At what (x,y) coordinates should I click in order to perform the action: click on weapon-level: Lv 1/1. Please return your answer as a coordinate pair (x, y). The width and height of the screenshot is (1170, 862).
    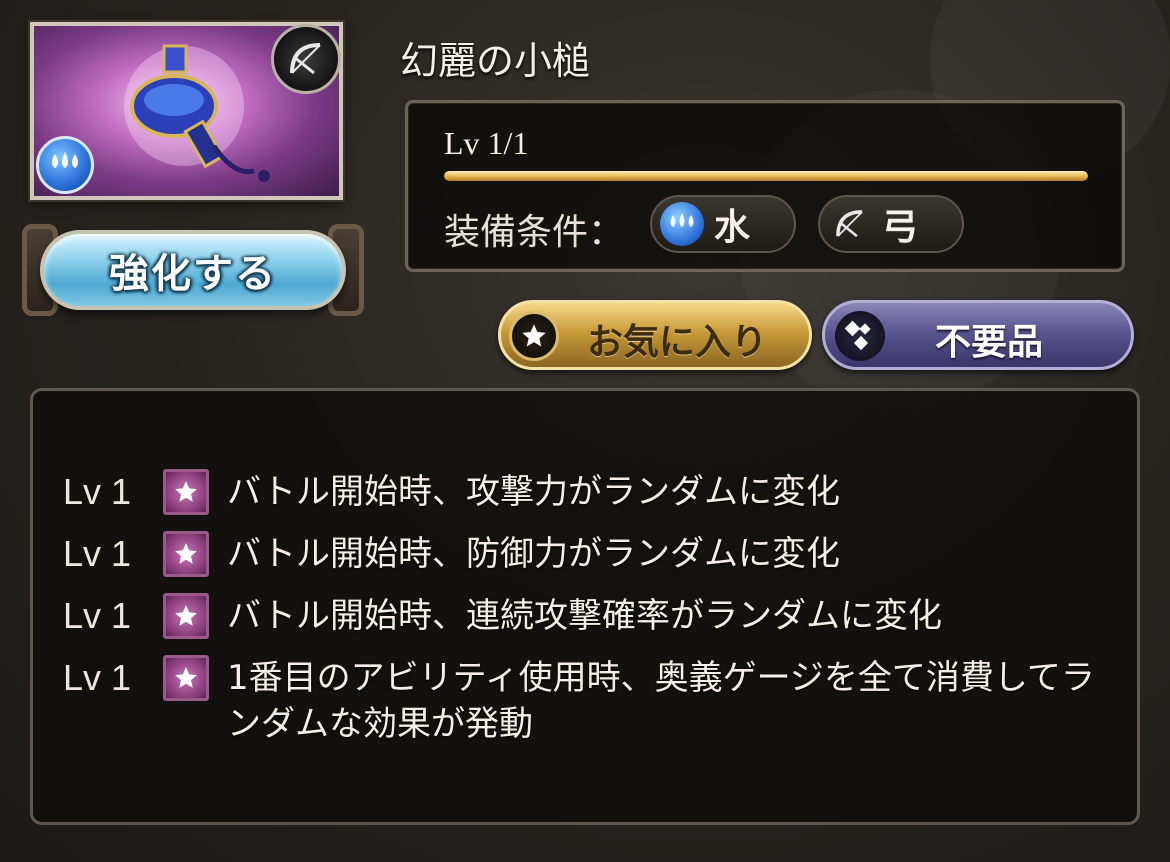
    Looking at the image, I should click on (486, 143).